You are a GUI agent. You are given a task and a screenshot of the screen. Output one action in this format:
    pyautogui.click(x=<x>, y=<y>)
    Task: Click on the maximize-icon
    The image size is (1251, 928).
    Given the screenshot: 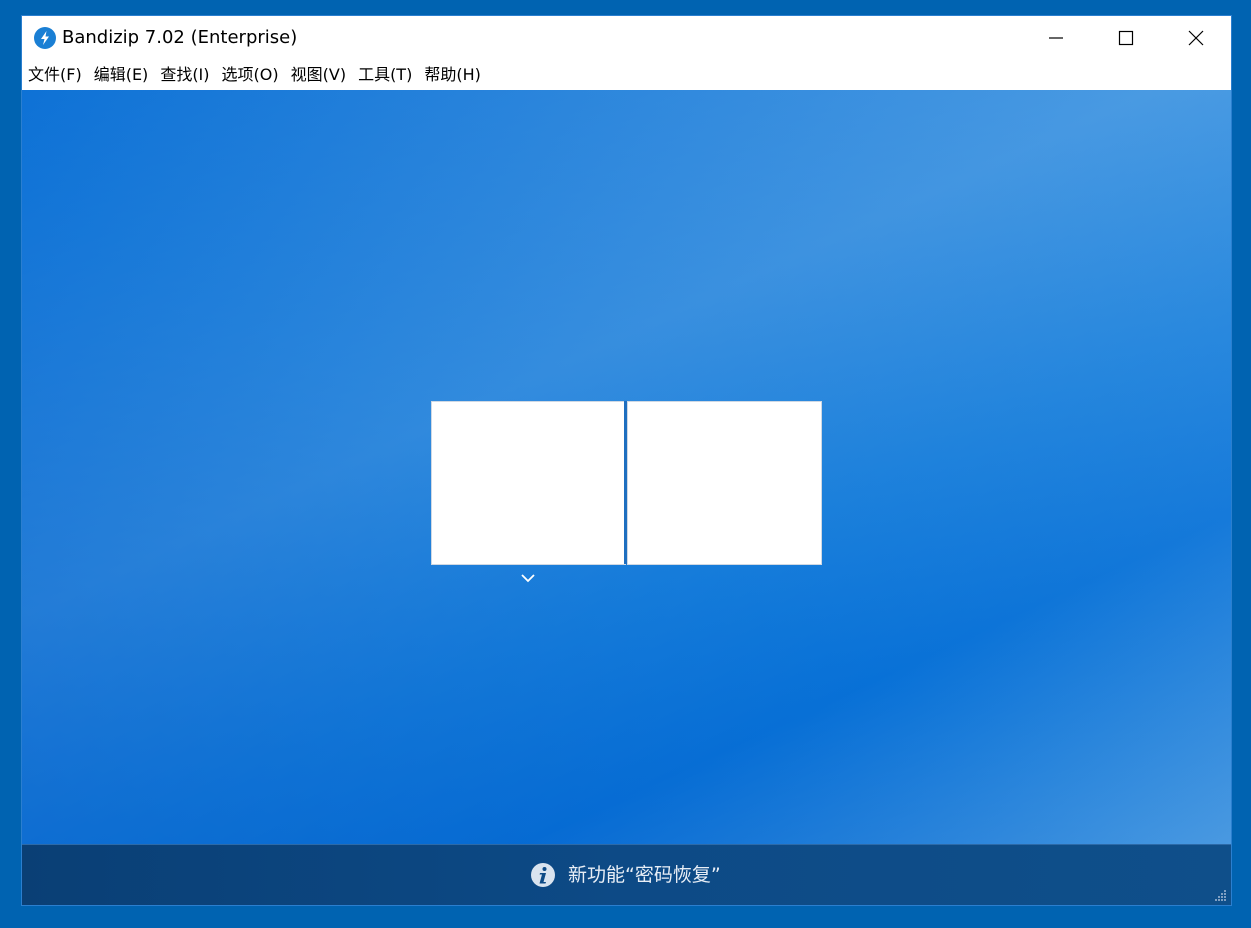 What is the action you would take?
    pyautogui.click(x=1126, y=38)
    